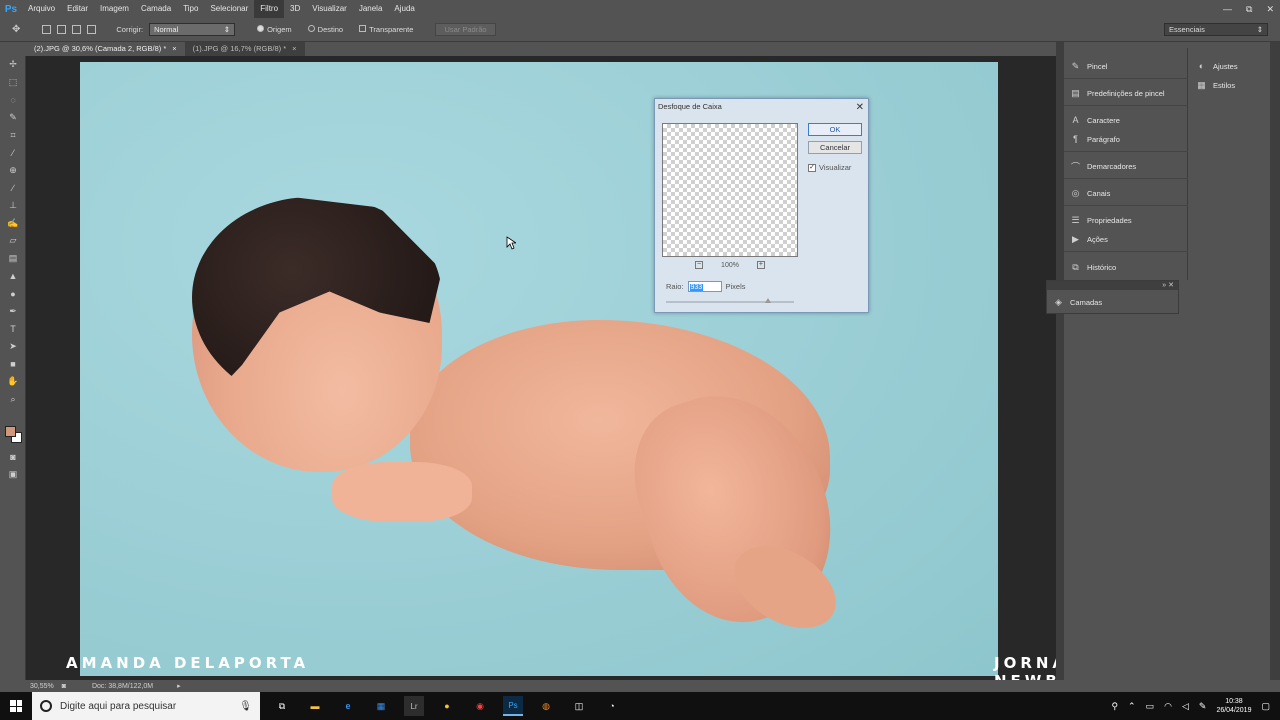 The height and width of the screenshot is (720, 1280). Describe the element at coordinates (1095, 139) in the screenshot. I see `panel-paragrafo: ¶ Parágrafo` at that location.